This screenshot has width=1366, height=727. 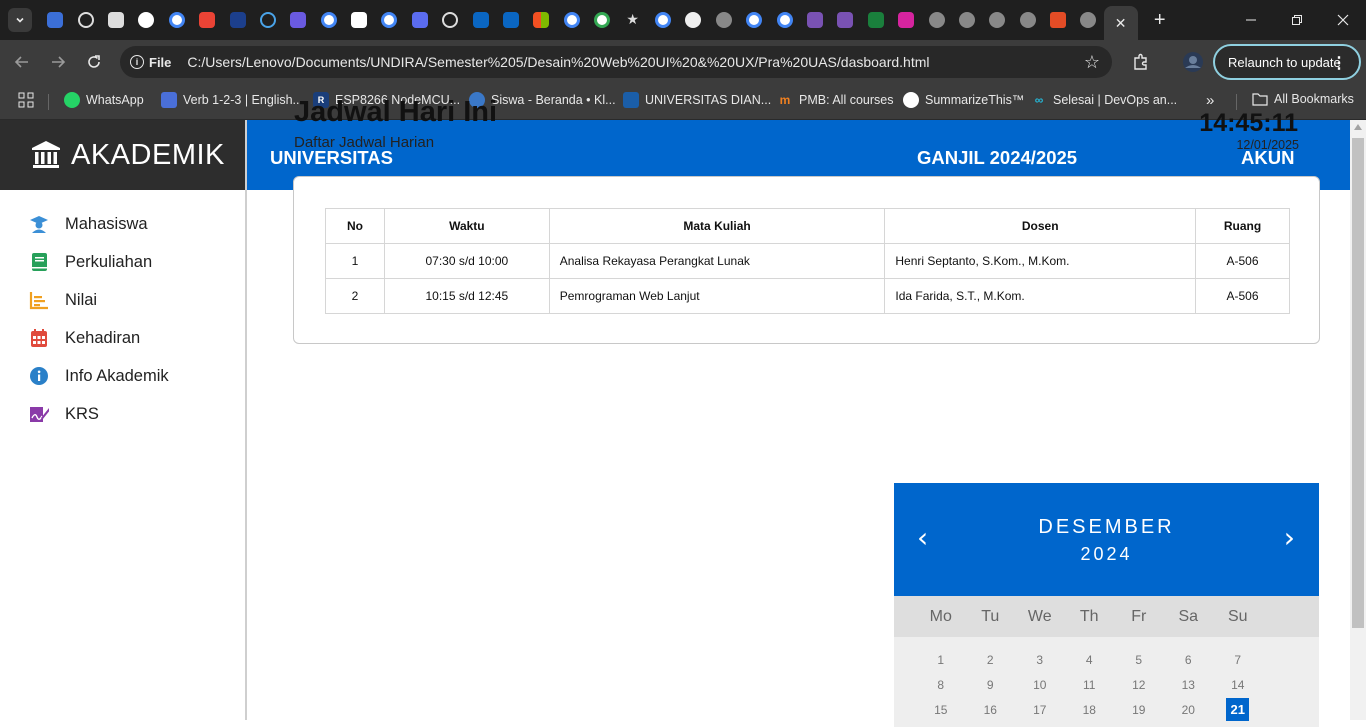 I want to click on bookmark-star-icon: ☆, so click(x=1092, y=62).